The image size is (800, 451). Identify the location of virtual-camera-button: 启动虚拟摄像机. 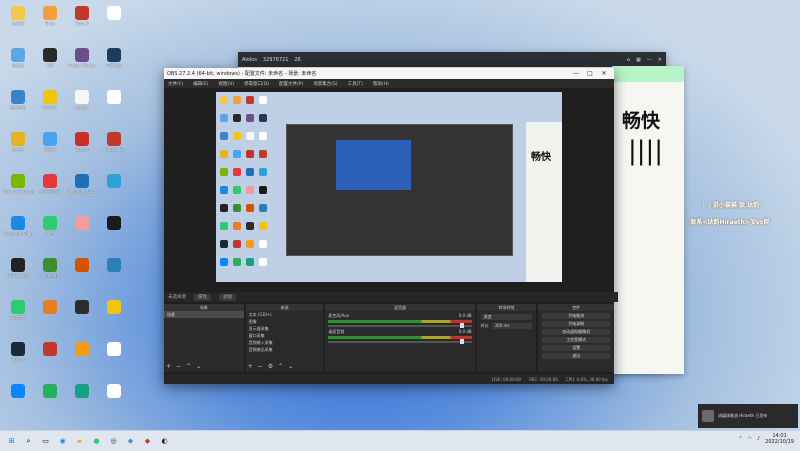
(576, 332).